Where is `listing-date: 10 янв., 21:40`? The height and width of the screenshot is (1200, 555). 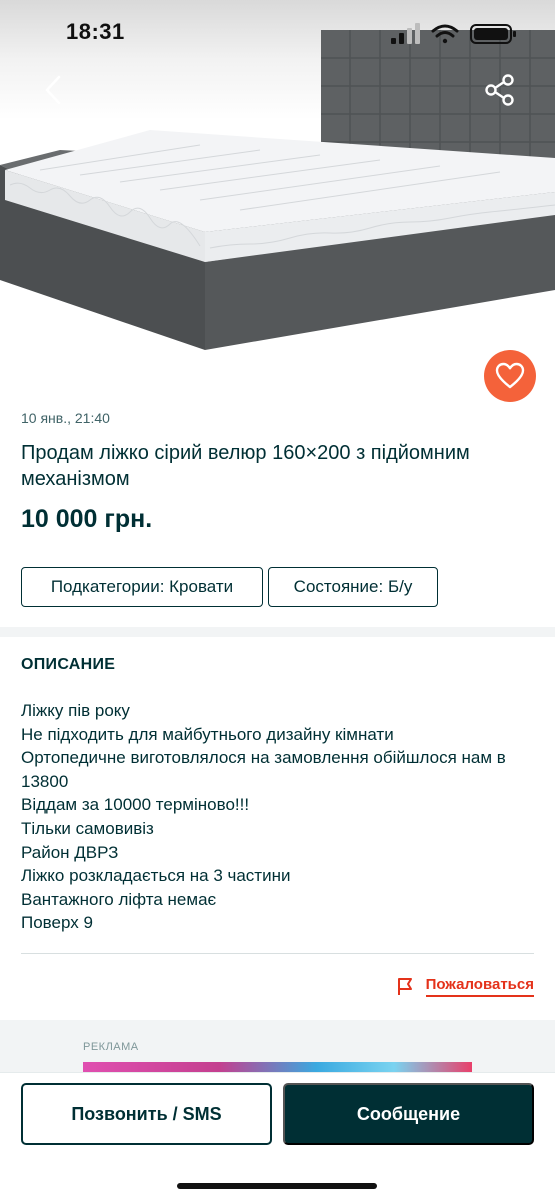
listing-date: 10 янв., 21:40 is located at coordinates (65, 418).